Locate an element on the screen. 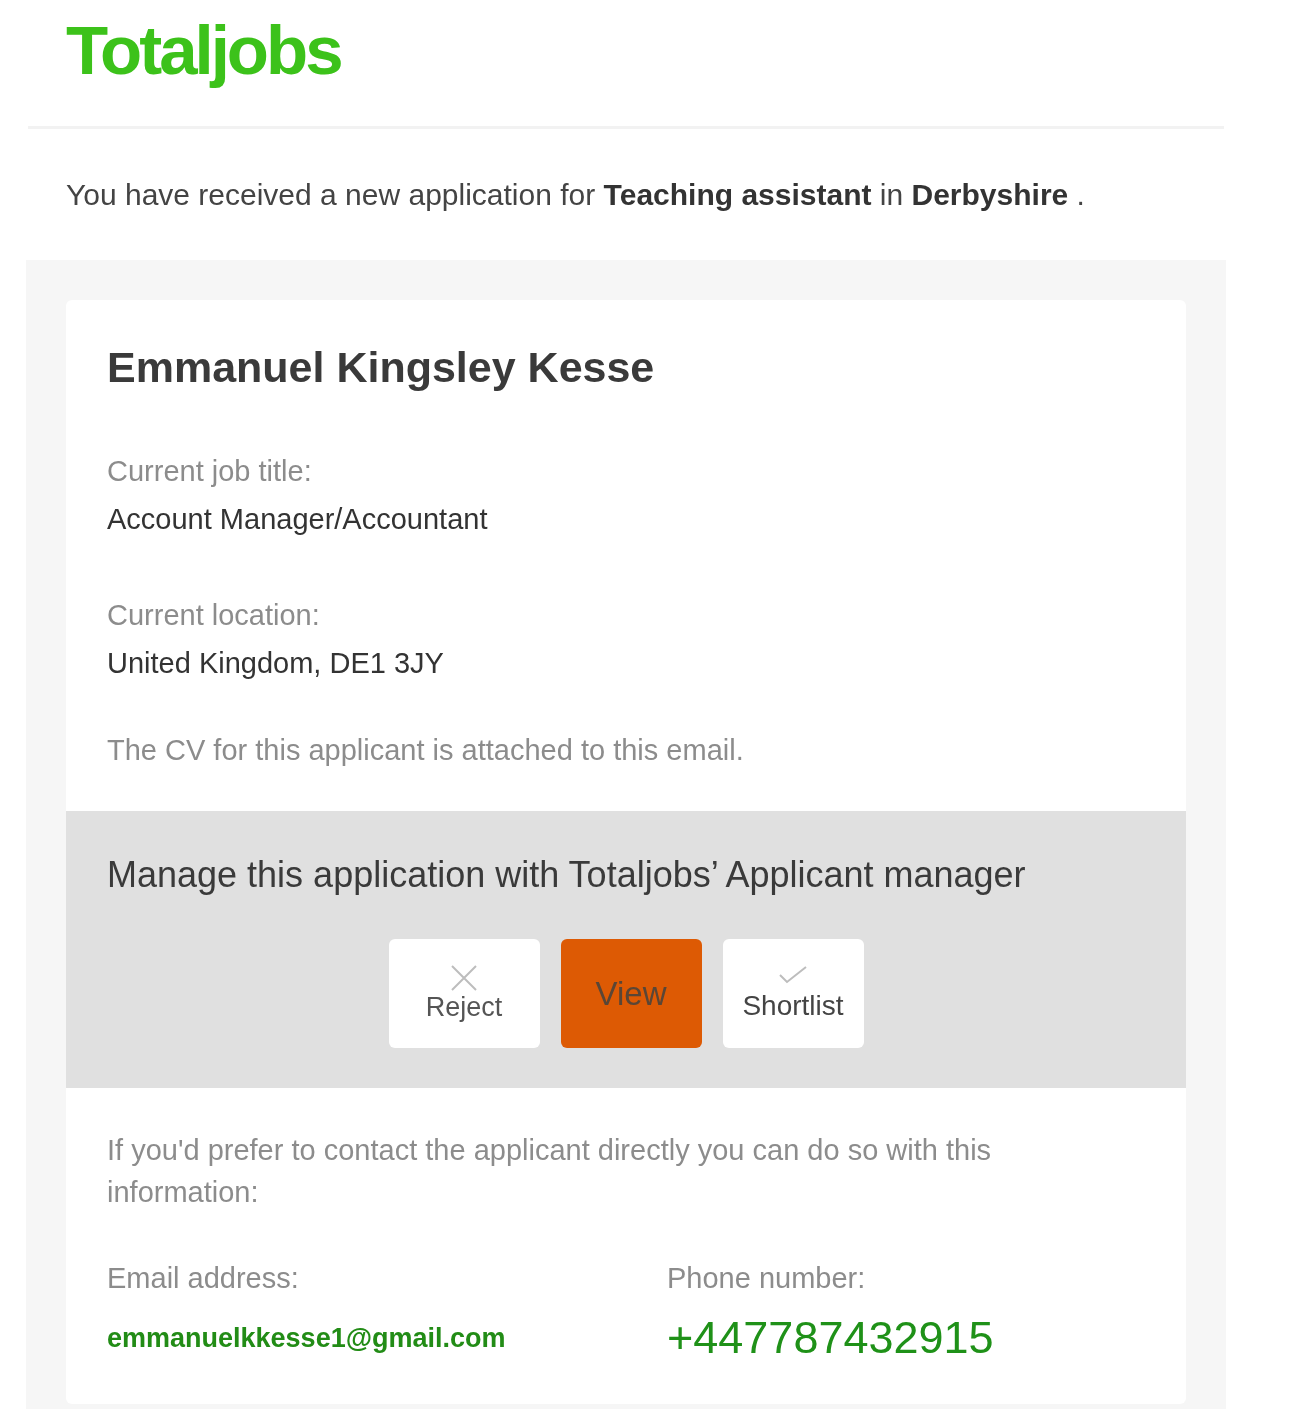 This screenshot has width=1292, height=1410. field-value: United Kingdom, DE1 3JY is located at coordinates (275, 663).